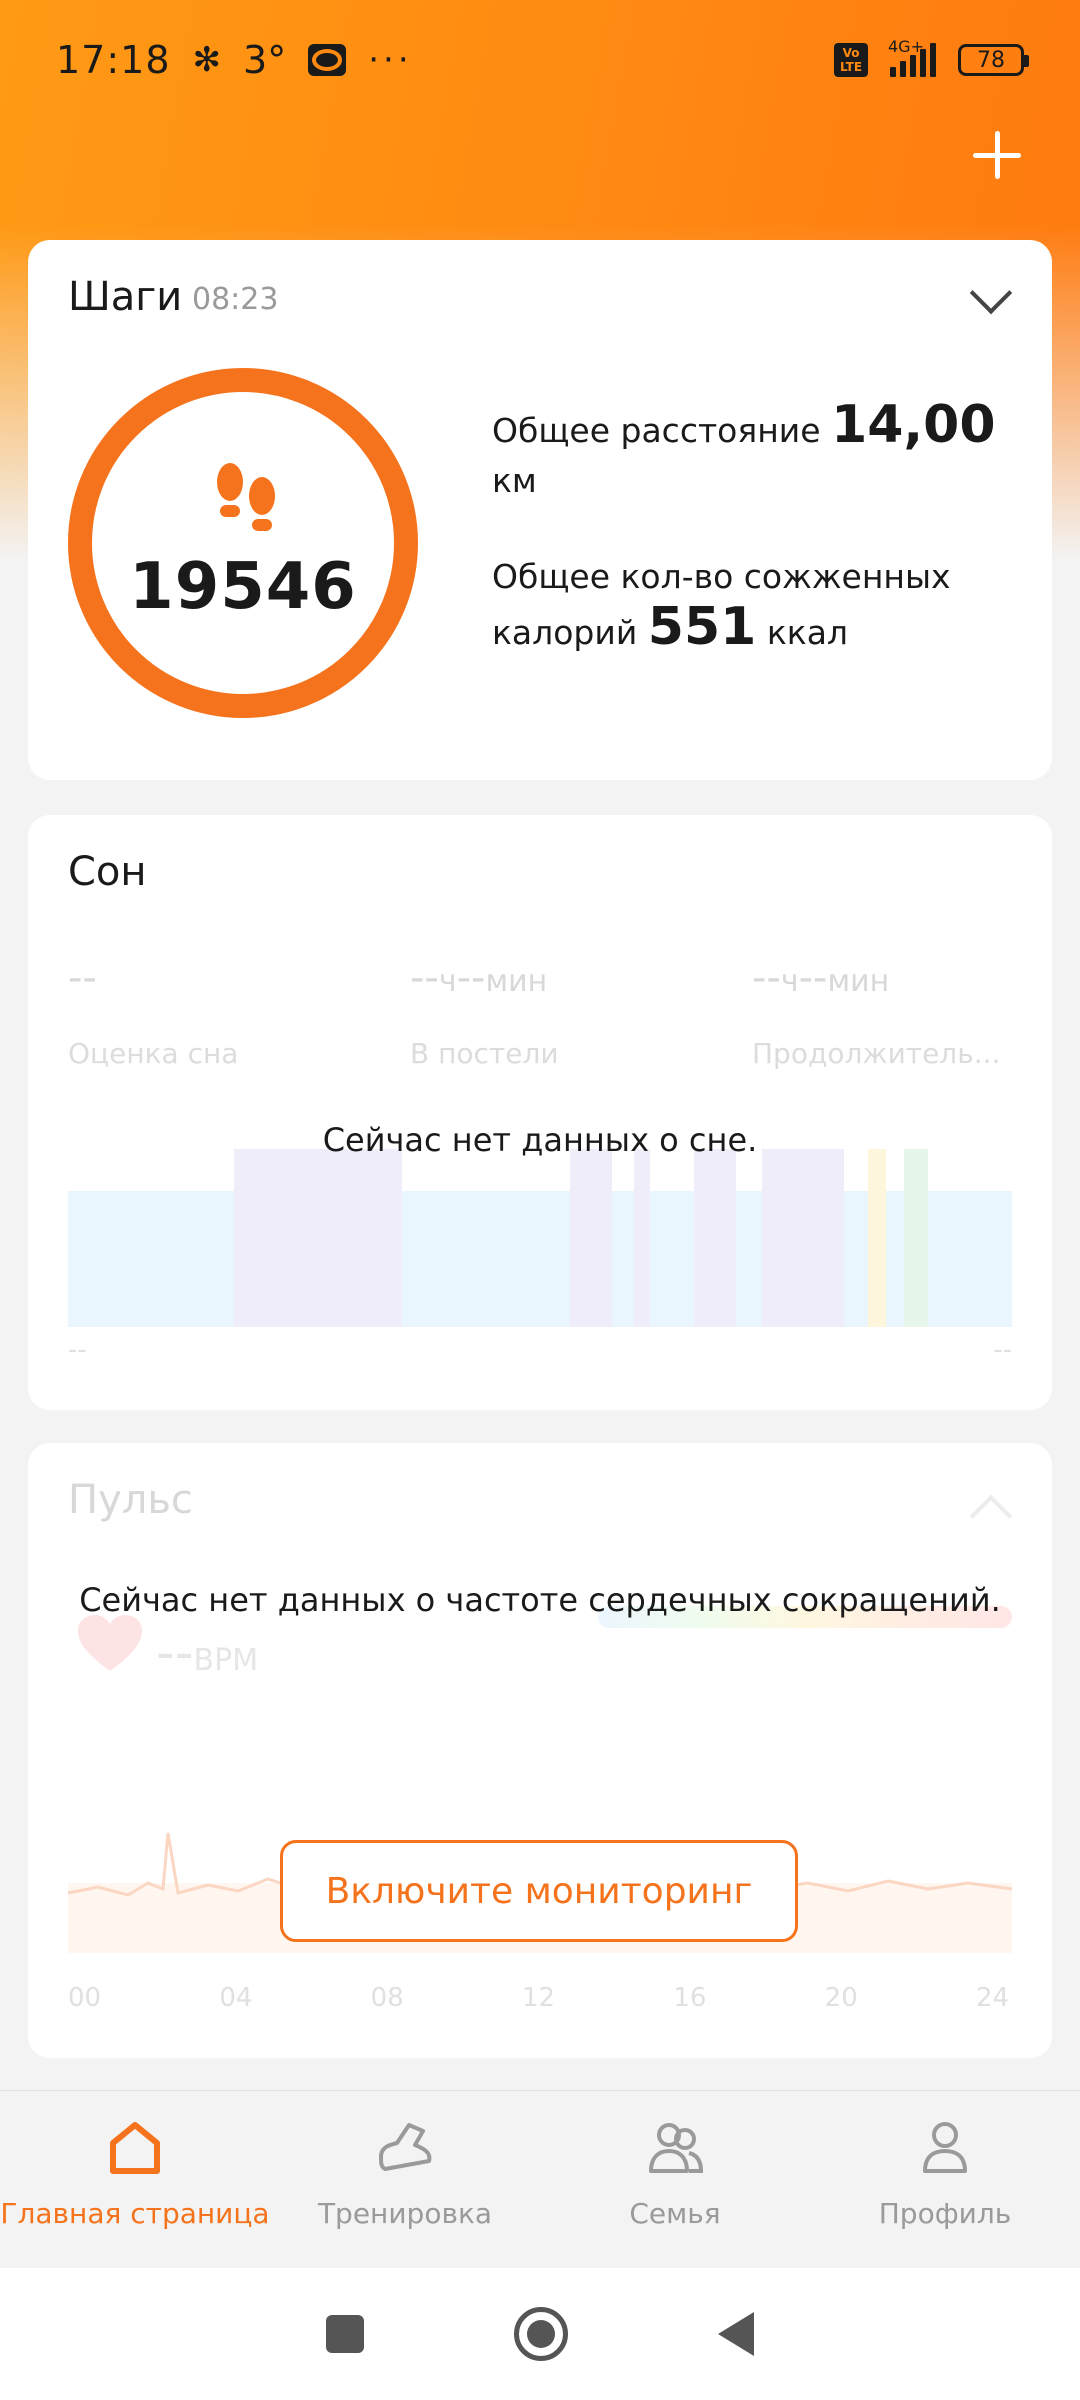 This screenshot has height=2400, width=1080. Describe the element at coordinates (656, 430) in the screenshot. I see `distance-label: Общее расстояние` at that location.